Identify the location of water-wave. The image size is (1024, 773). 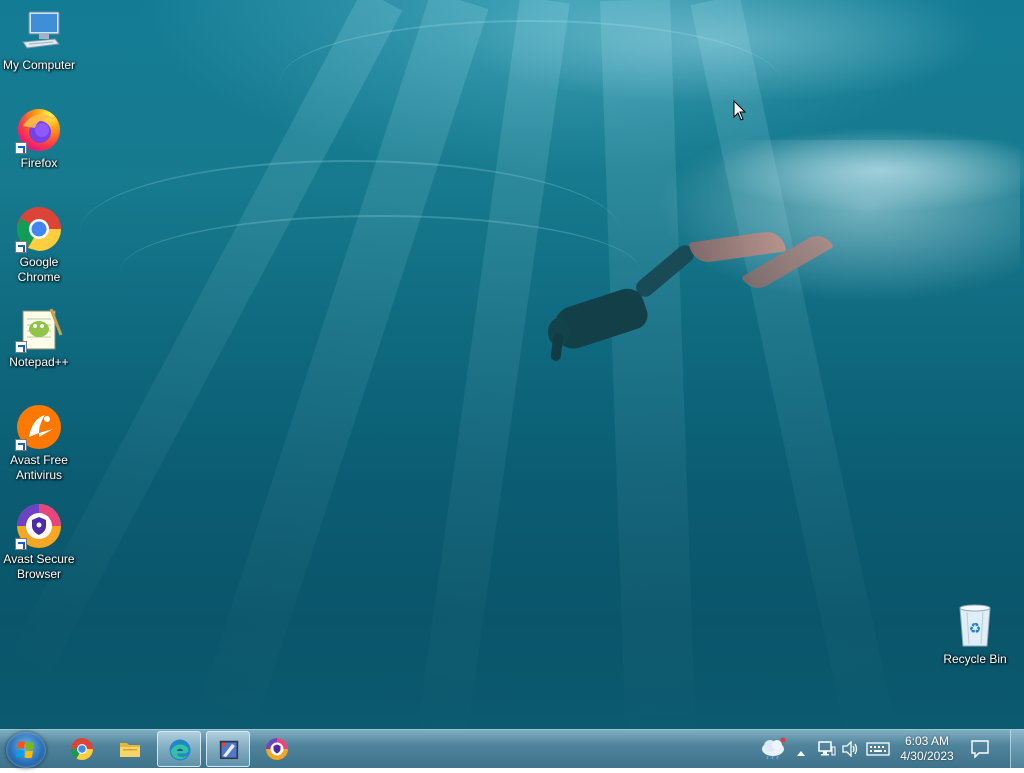
(530, 81).